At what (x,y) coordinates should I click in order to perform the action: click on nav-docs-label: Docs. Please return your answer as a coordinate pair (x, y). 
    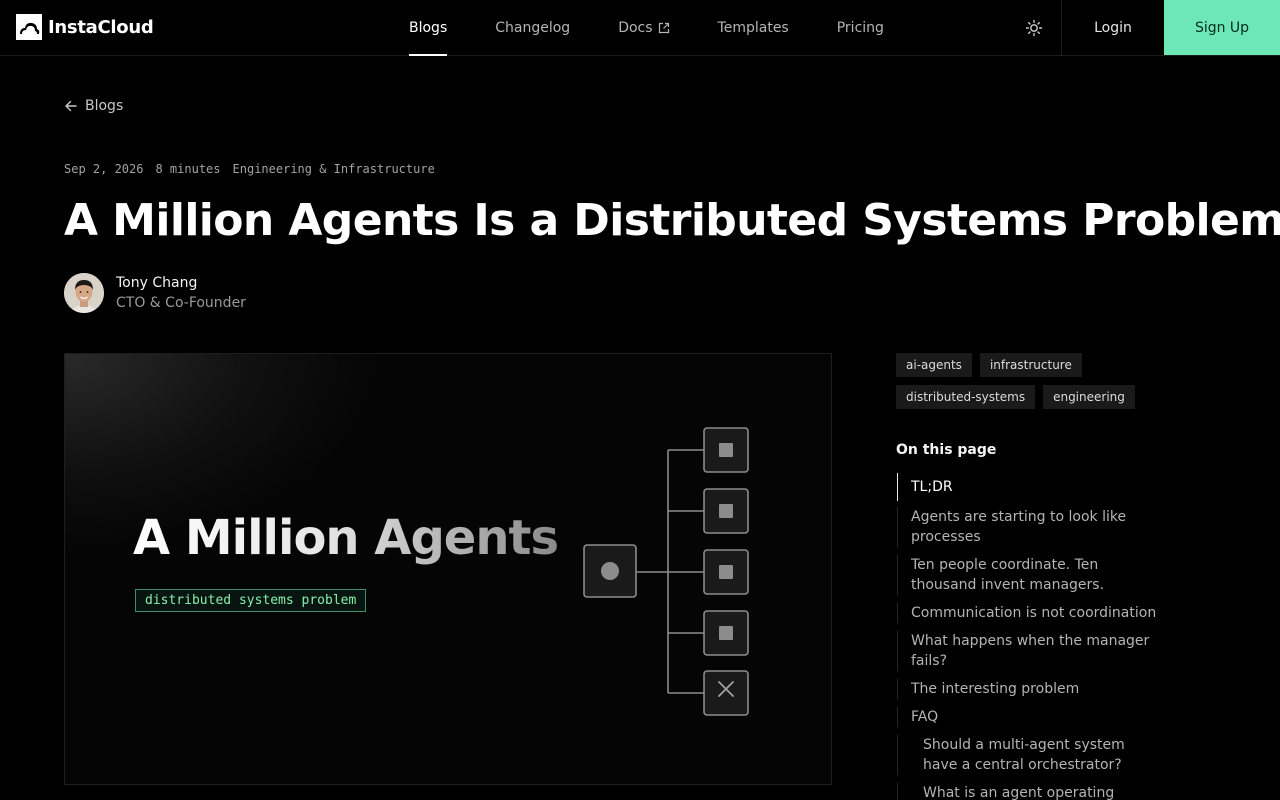
    Looking at the image, I should click on (635, 28).